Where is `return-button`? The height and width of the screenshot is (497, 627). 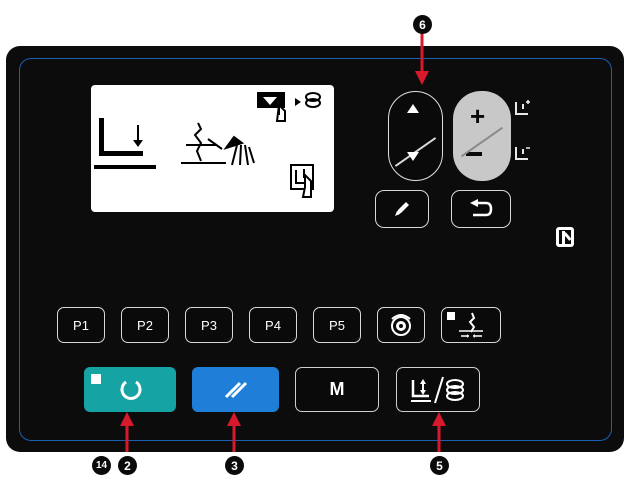
return-button is located at coordinates (481, 209).